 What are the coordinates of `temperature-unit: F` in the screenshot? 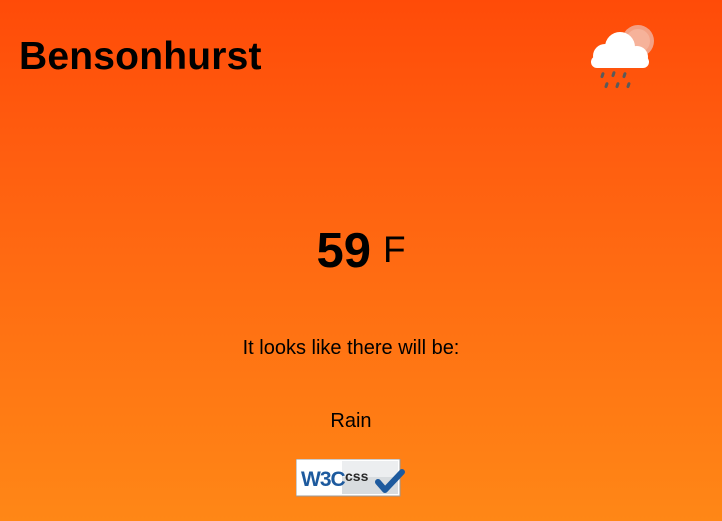 It's located at (394, 249).